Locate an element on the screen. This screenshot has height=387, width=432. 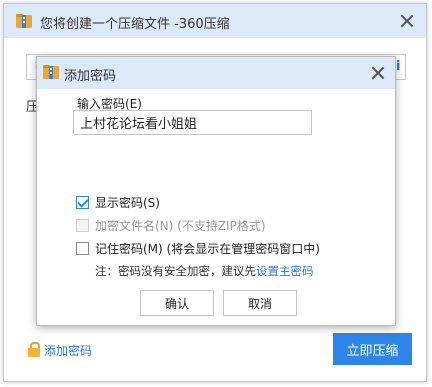
remember-password-label: 记住密码(M) (将会显示在管理密码窗口中) is located at coordinates (207, 249).